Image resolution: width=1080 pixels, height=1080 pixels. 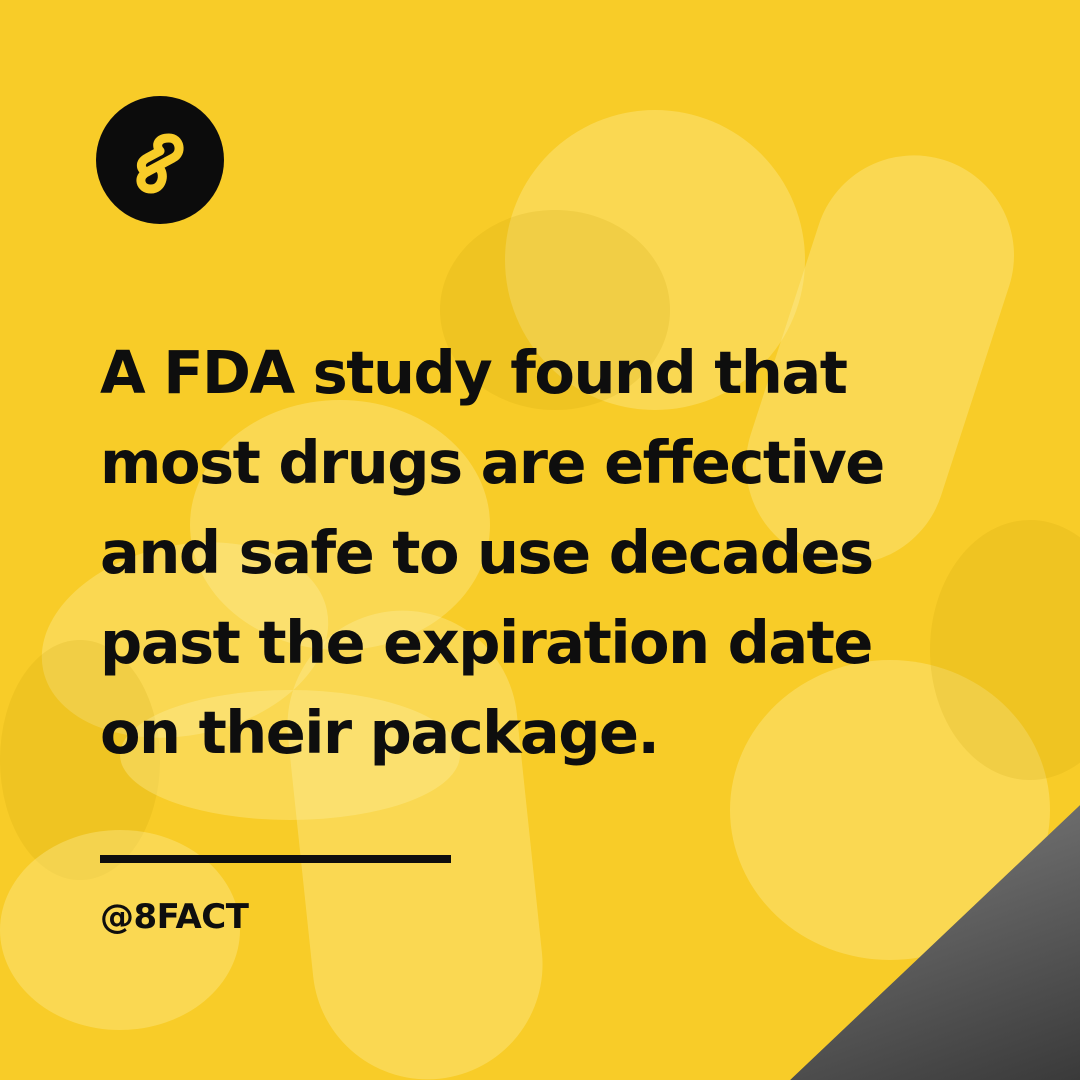 I want to click on infinity-eight-icon, so click(x=160, y=163).